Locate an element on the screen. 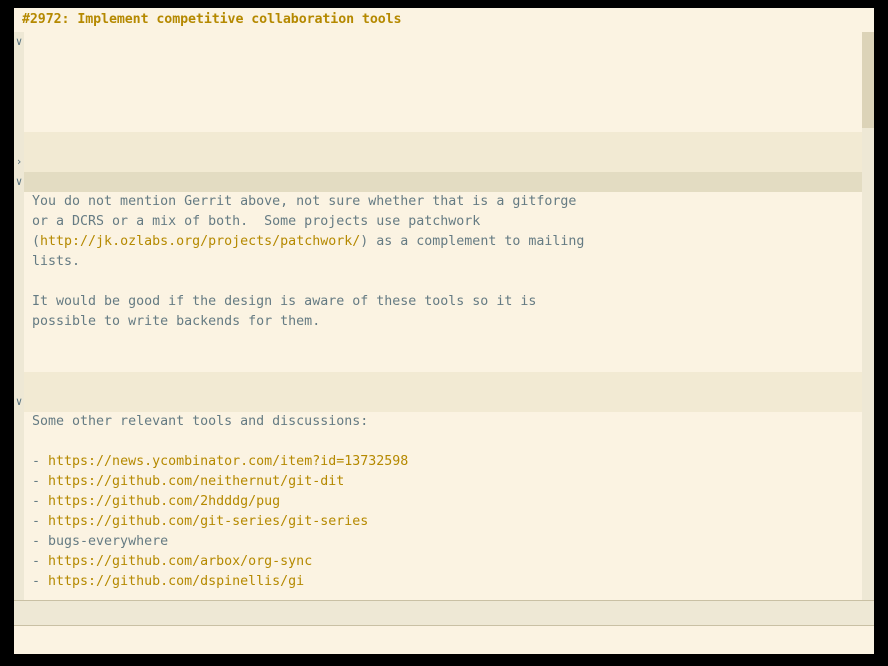 The width and height of the screenshot is (888, 666). body-link: http://jk.ozlabs.org/projects/patchwork/ is located at coordinates (200, 241).